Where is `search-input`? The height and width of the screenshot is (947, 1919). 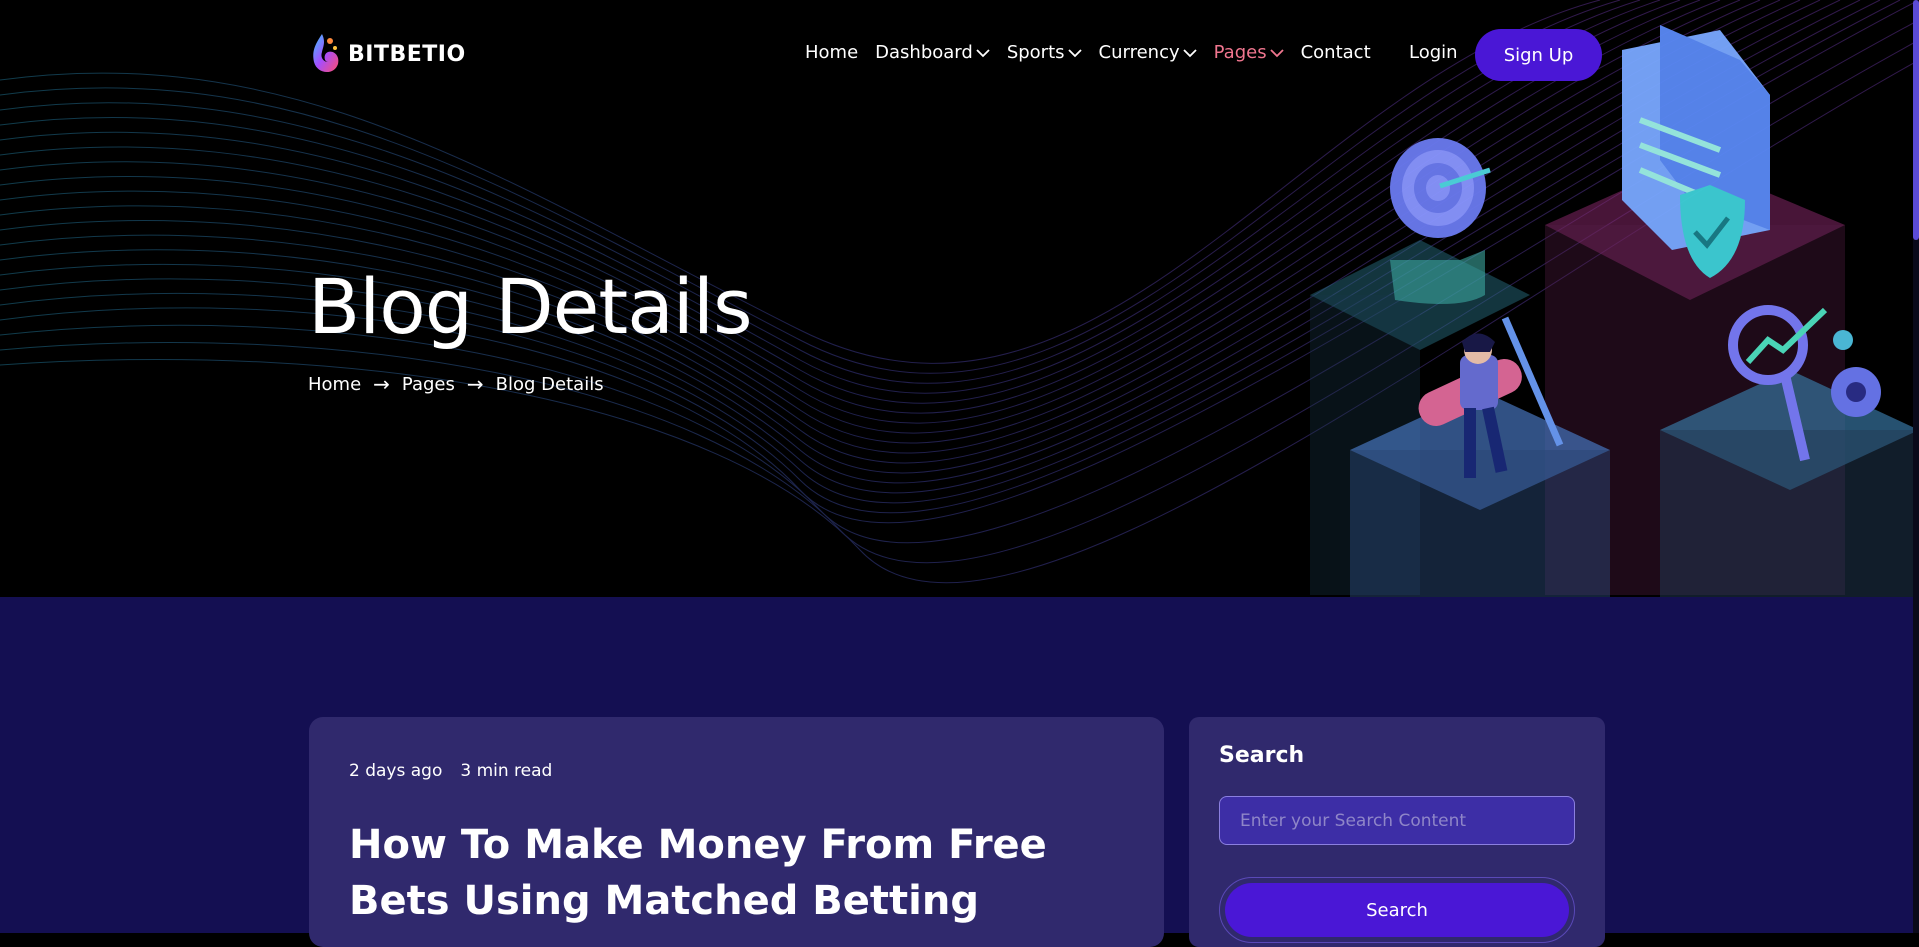 search-input is located at coordinates (1397, 820).